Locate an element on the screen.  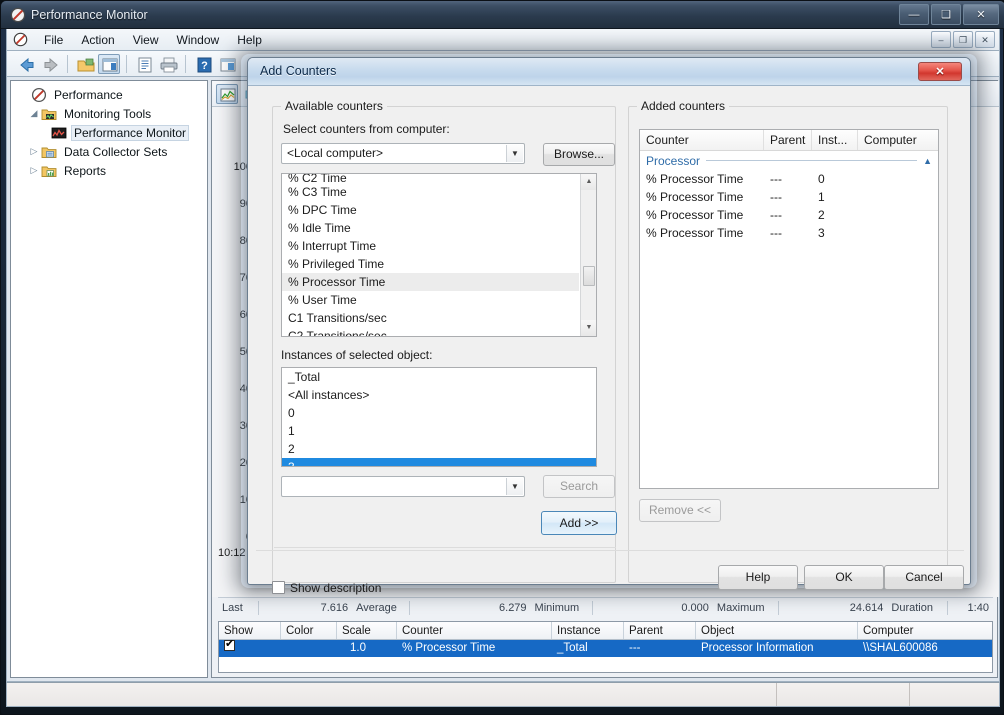
legend-col-computer: Computer is located at coordinates (925, 630).